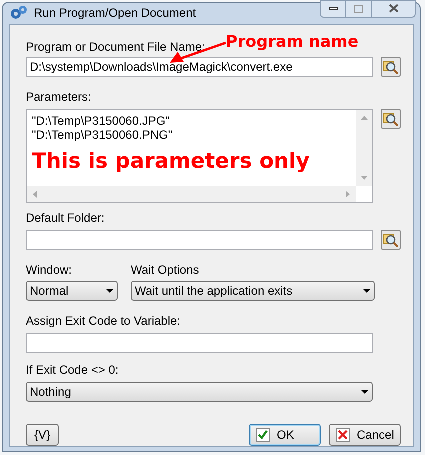  Describe the element at coordinates (65, 218) in the screenshot. I see `field-label: Default Folder:` at that location.